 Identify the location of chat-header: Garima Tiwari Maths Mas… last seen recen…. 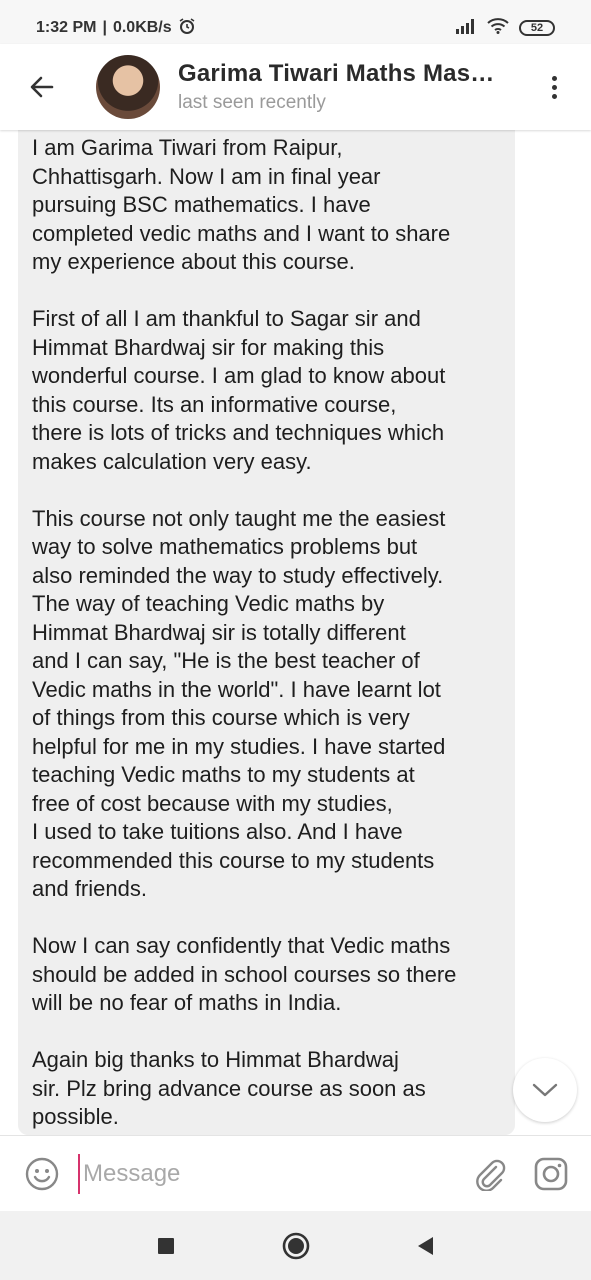
(295, 87).